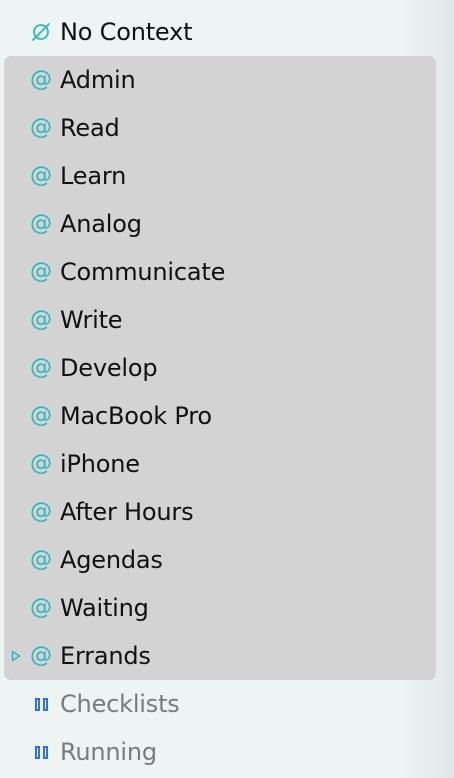  What do you see at coordinates (127, 512) in the screenshot?
I see `sidebar-item-label: After Hours` at bounding box center [127, 512].